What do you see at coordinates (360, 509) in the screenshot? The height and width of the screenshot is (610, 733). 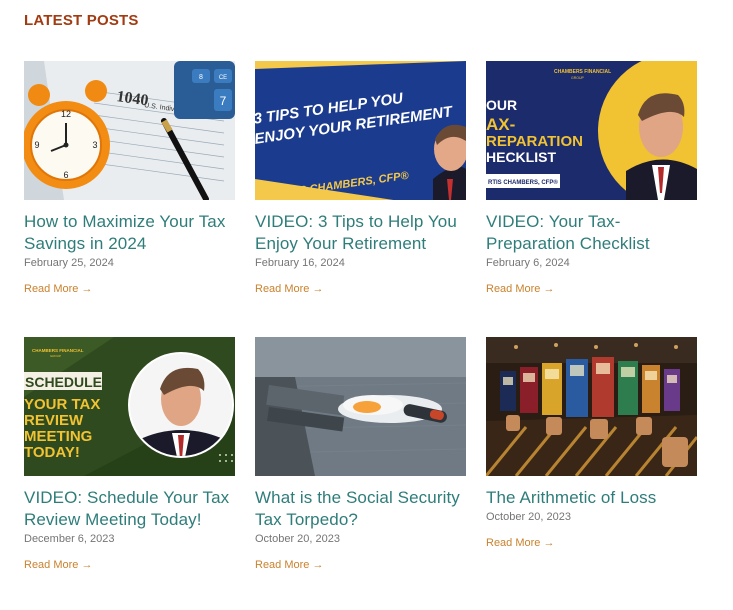 I see `post-title-link: What is the Social Security Tax Torpedo?` at bounding box center [360, 509].